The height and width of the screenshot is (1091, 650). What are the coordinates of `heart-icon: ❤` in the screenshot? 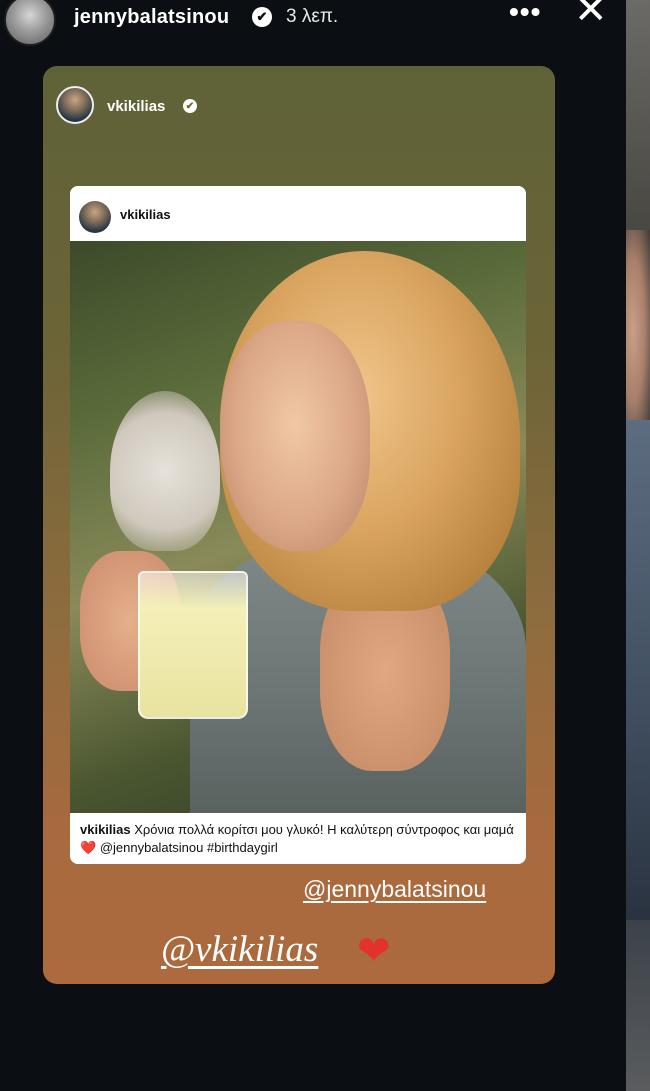 It's located at (374, 951).